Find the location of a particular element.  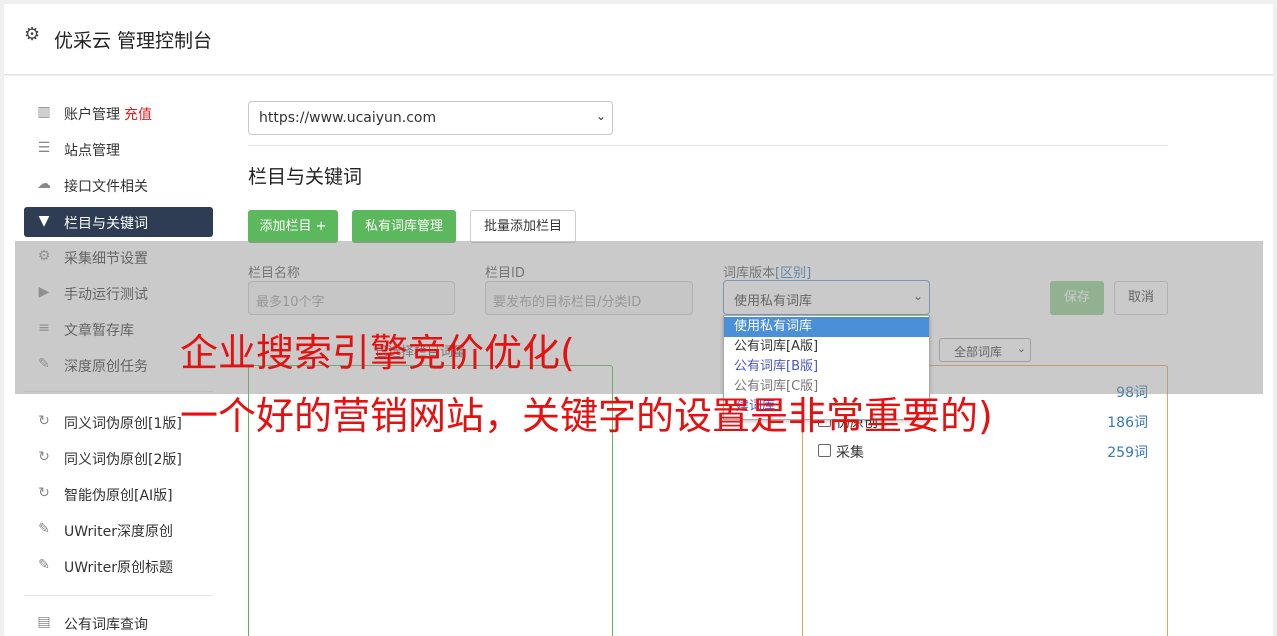

sidebar-item-account: ▥ 账户管理 充值 is located at coordinates (118, 113).